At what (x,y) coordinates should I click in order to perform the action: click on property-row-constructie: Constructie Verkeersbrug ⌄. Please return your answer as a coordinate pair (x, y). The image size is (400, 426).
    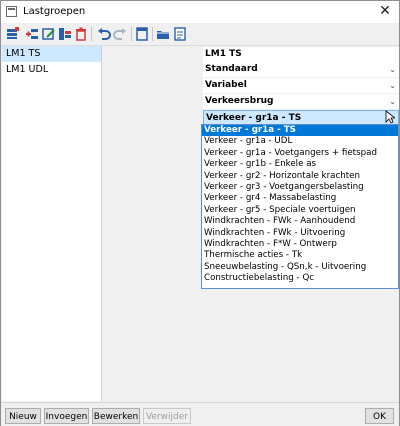
    Looking at the image, I should click on (250, 101).